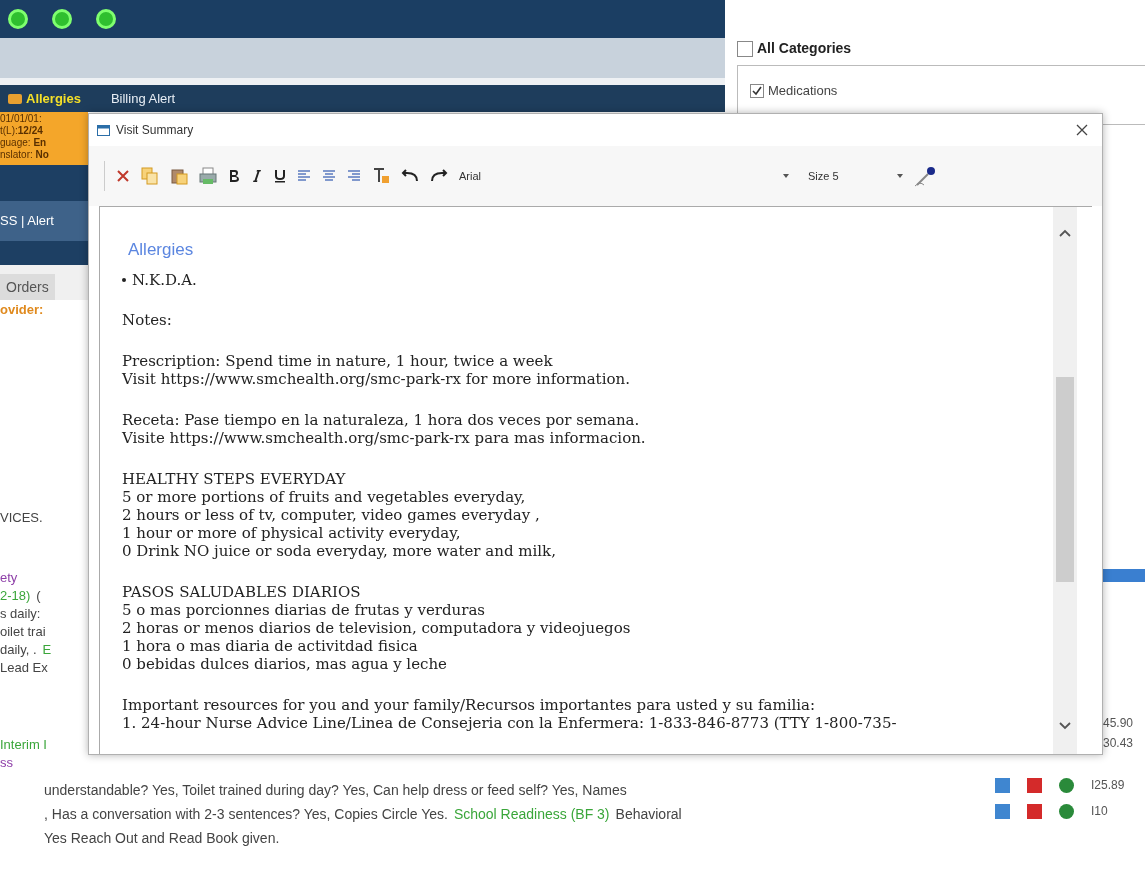  Describe the element at coordinates (18, 650) in the screenshot. I see `note-text: daily, .` at that location.